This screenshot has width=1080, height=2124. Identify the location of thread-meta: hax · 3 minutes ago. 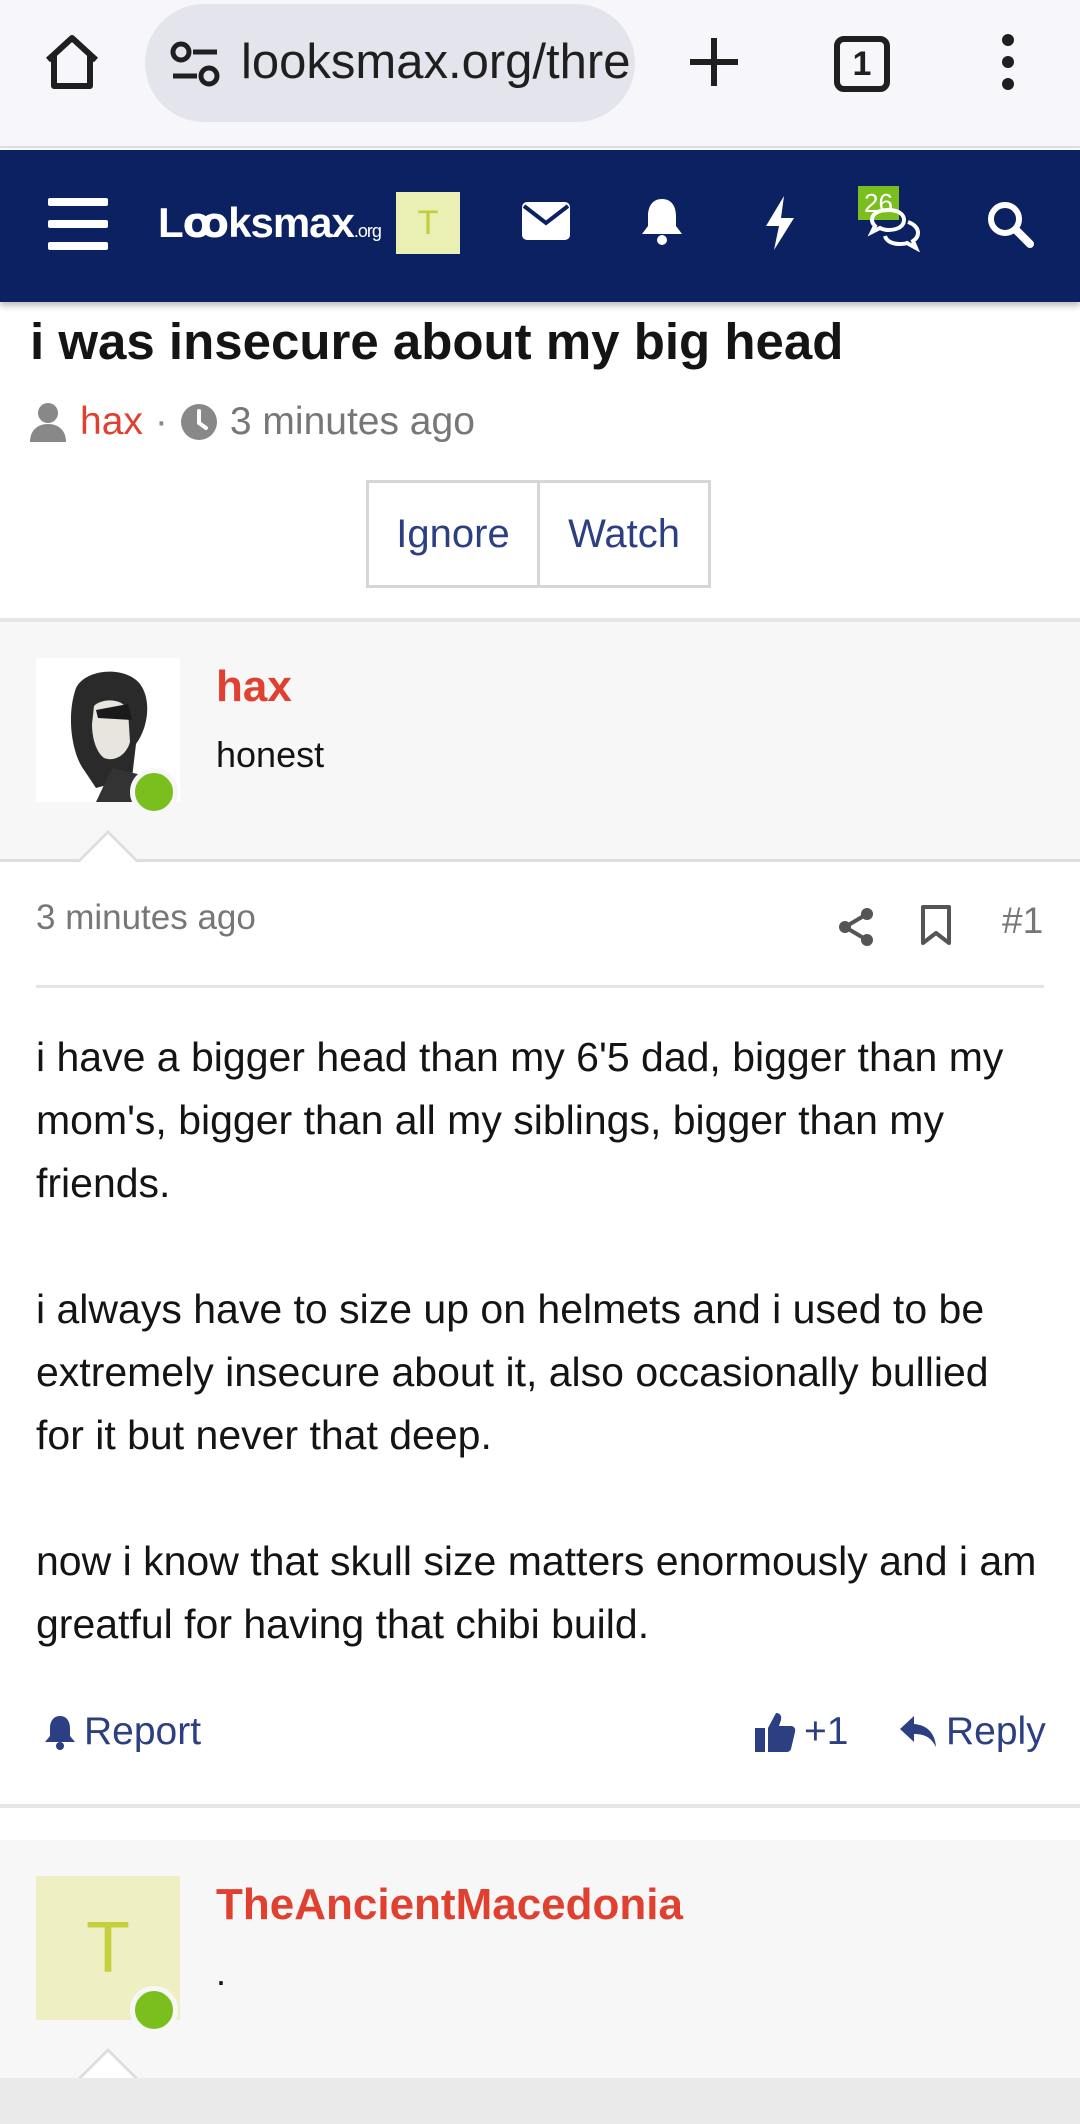
(252, 422).